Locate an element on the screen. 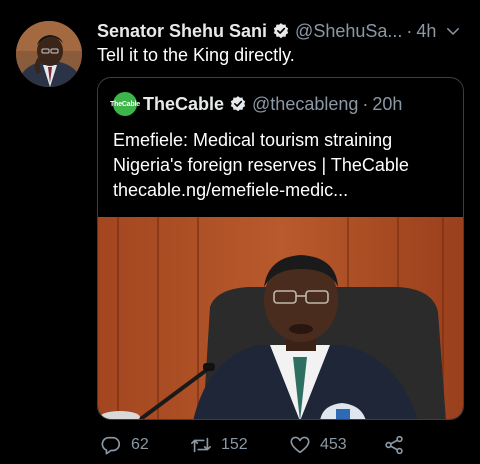 The image size is (480, 464). reply-count: 62 is located at coordinates (140, 444).